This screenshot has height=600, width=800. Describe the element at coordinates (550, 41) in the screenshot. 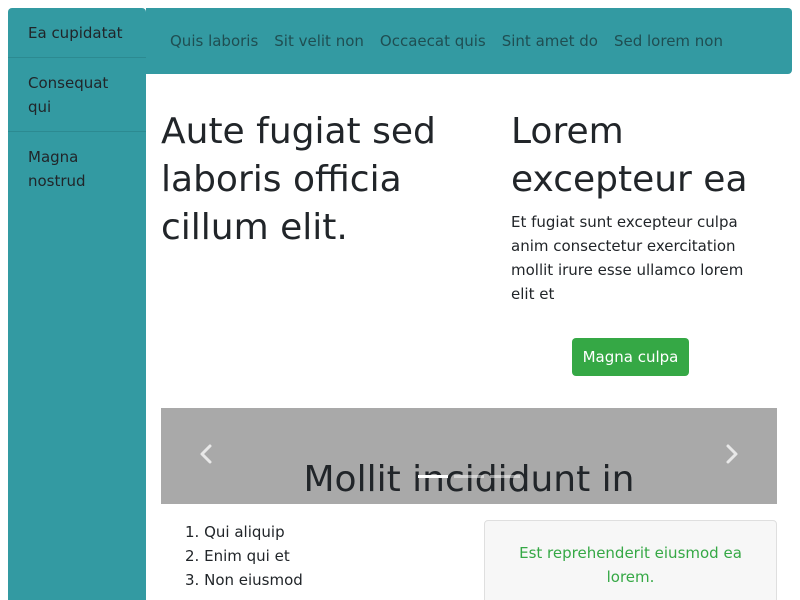

I see `nav-link-sint-amet-do: Sint amet do` at that location.